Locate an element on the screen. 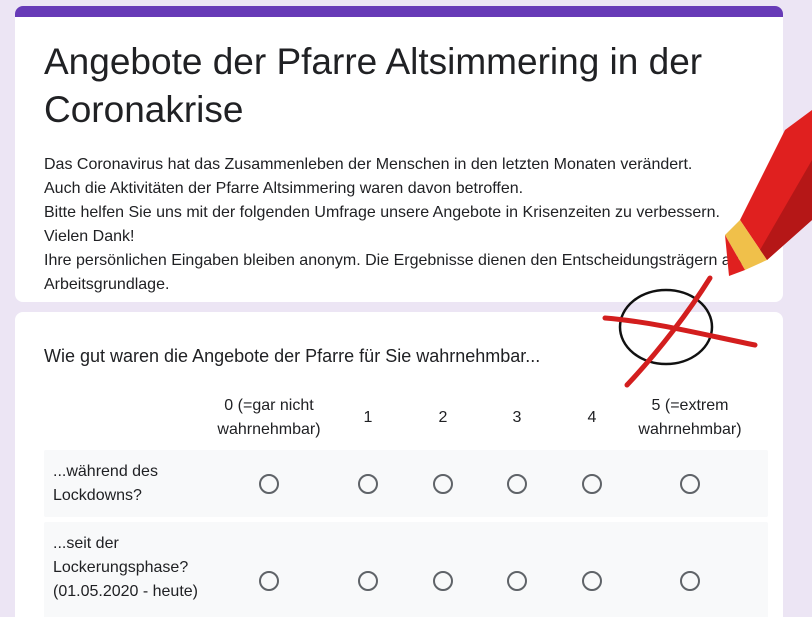  column-header-3: 3 is located at coordinates (517, 417).